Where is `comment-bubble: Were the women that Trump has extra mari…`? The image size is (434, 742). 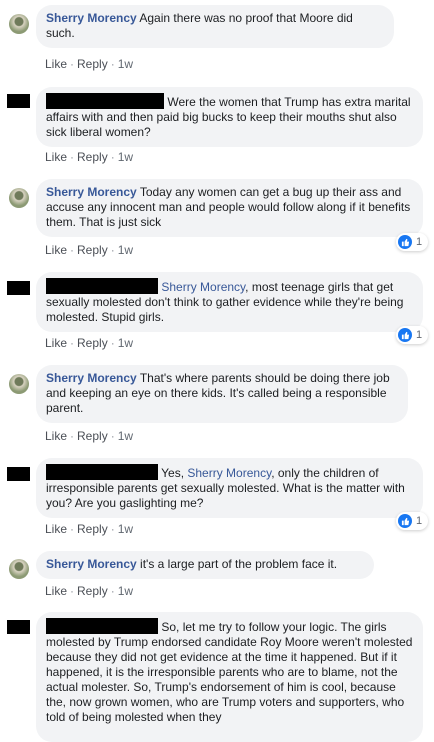 comment-bubble: Were the women that Trump has extra mari… is located at coordinates (229, 117).